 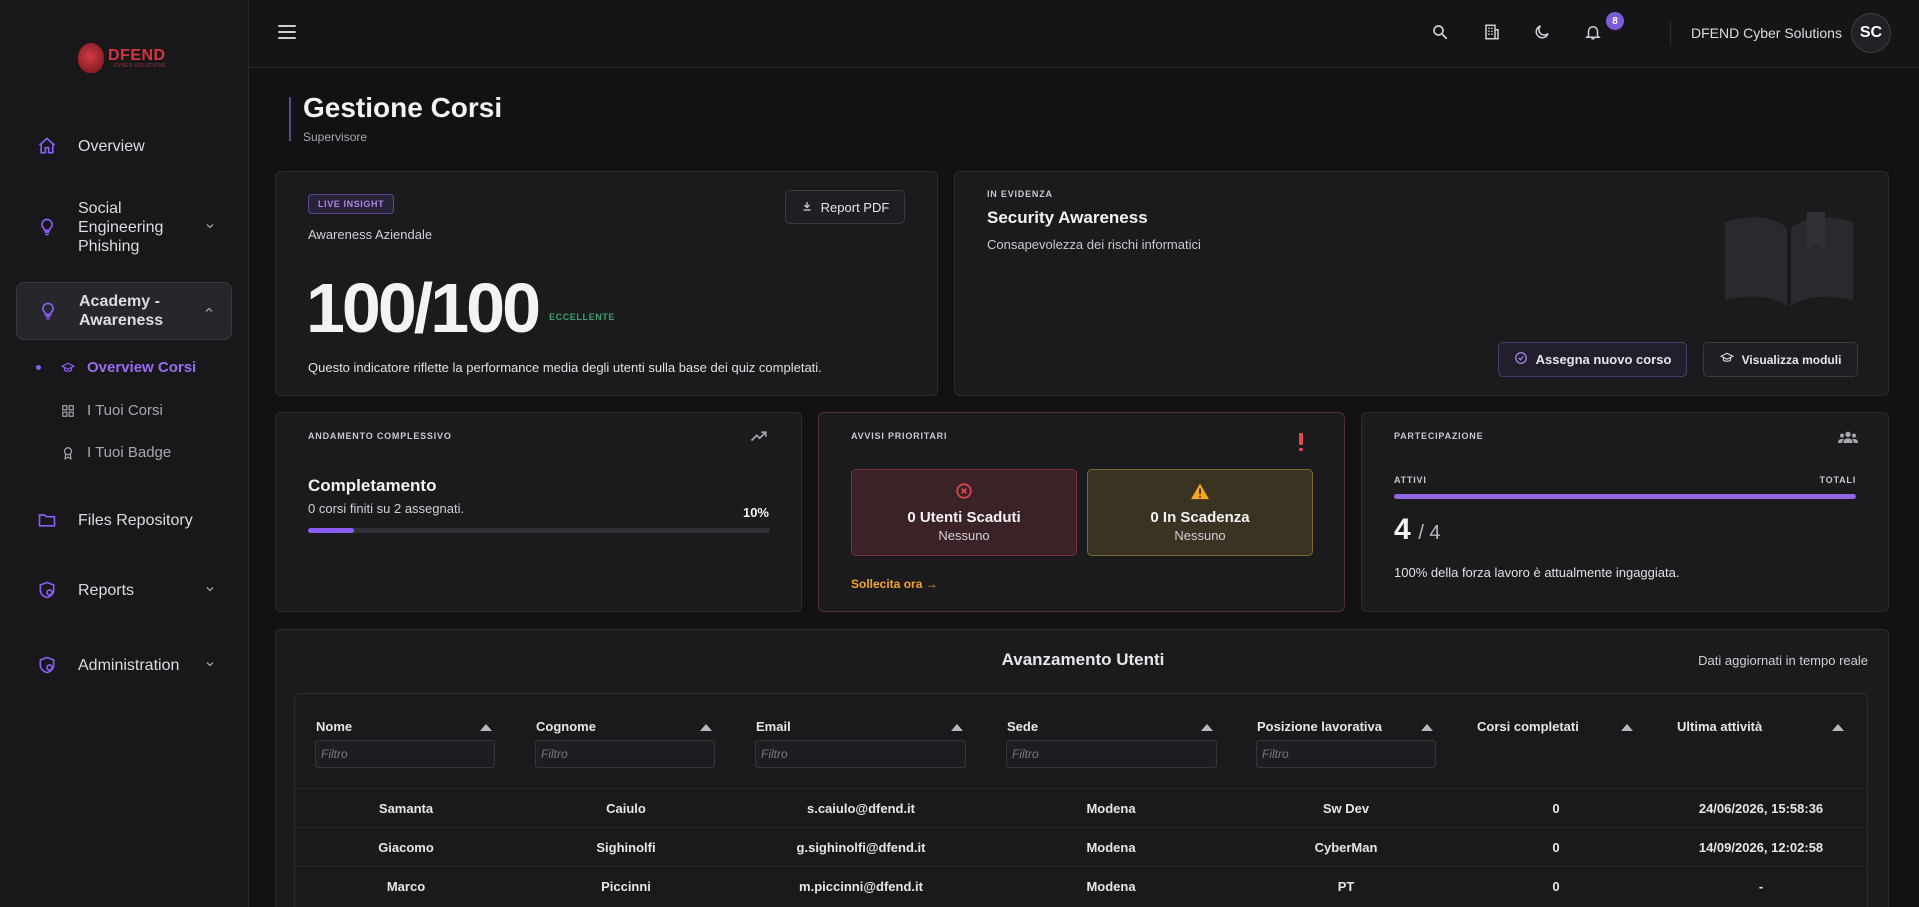 I want to click on sidebar-subitem-tuoi-badge: I Tuoi Badge, so click(x=103, y=452).